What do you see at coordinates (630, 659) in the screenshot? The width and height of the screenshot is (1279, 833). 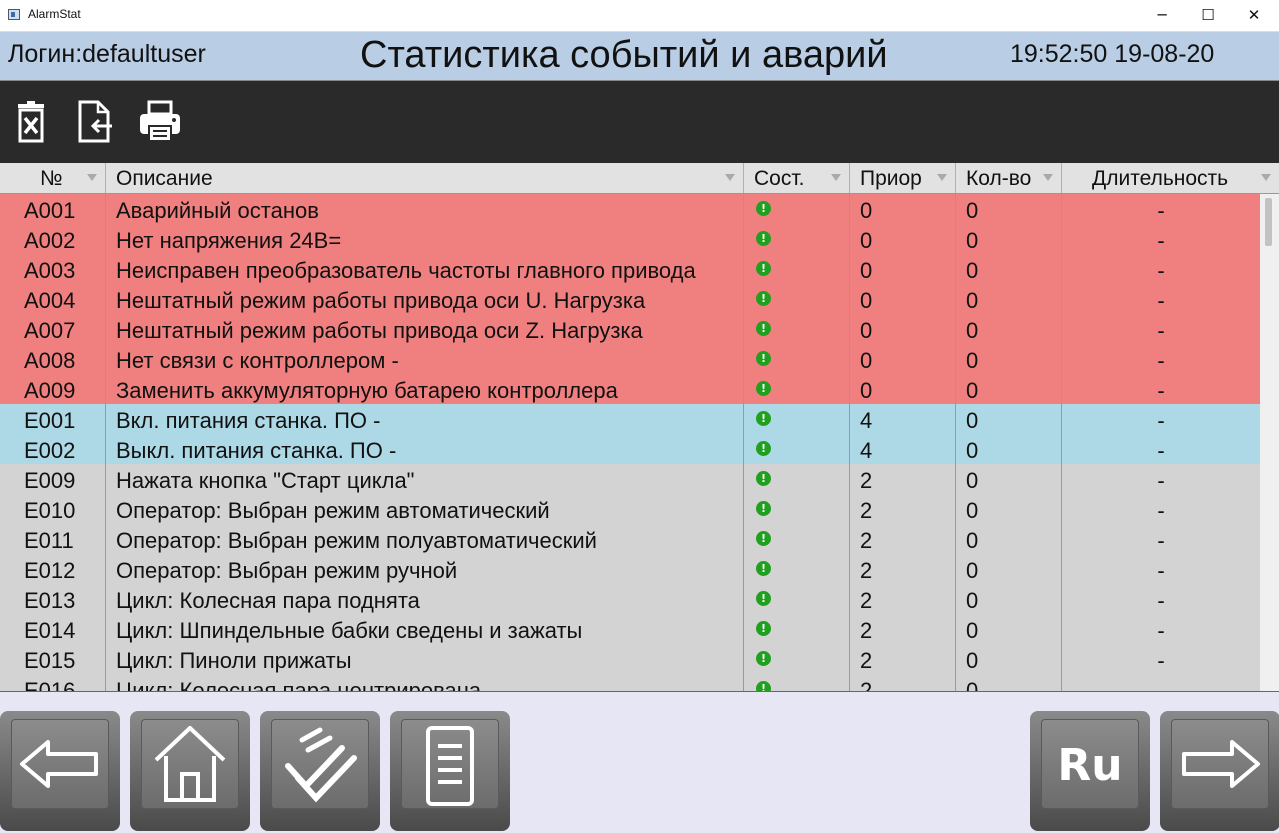 I see `table-row: E015 Цикл: Пиноли прижаты! 2 0 -` at bounding box center [630, 659].